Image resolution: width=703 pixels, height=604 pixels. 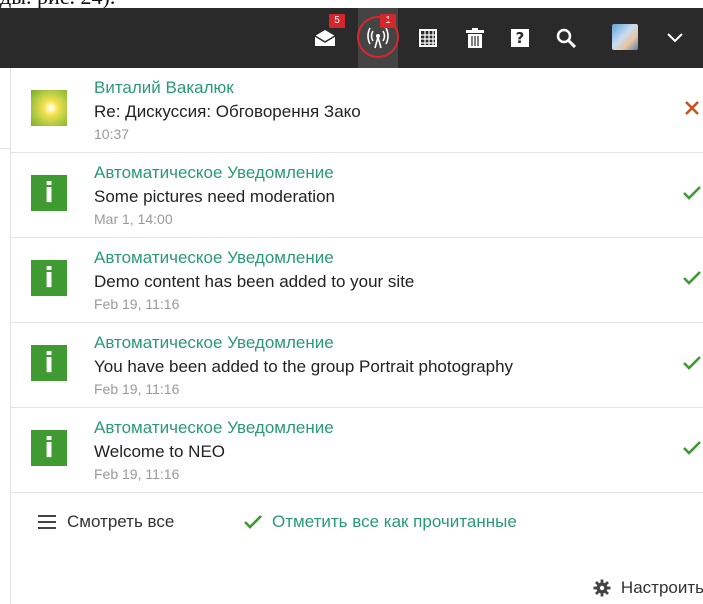 I want to click on dismiss-button, so click(x=691, y=108).